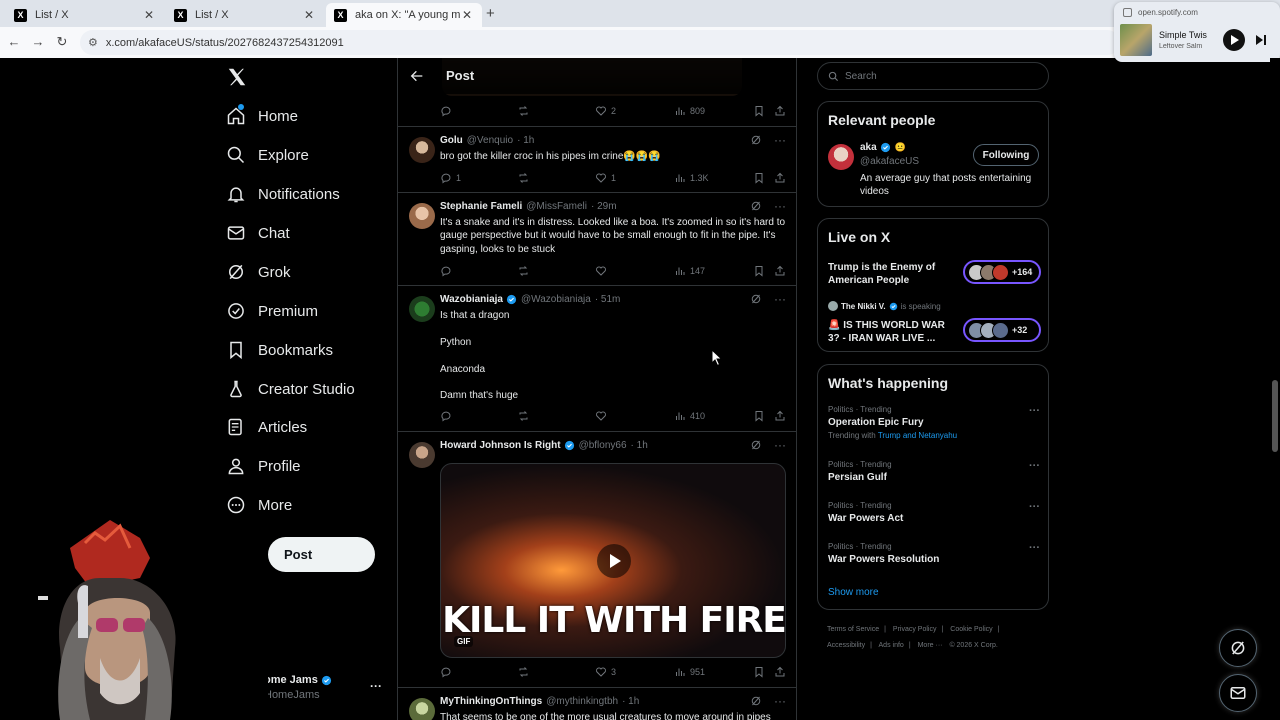  Describe the element at coordinates (889, 161) in the screenshot. I see `person-handle: @akafaceUS` at that location.